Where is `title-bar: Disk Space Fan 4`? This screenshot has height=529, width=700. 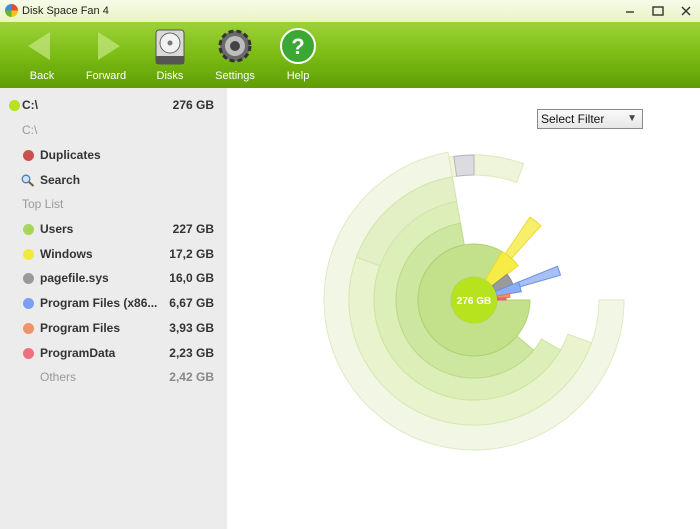
title-bar: Disk Space Fan 4 is located at coordinates (350, 11).